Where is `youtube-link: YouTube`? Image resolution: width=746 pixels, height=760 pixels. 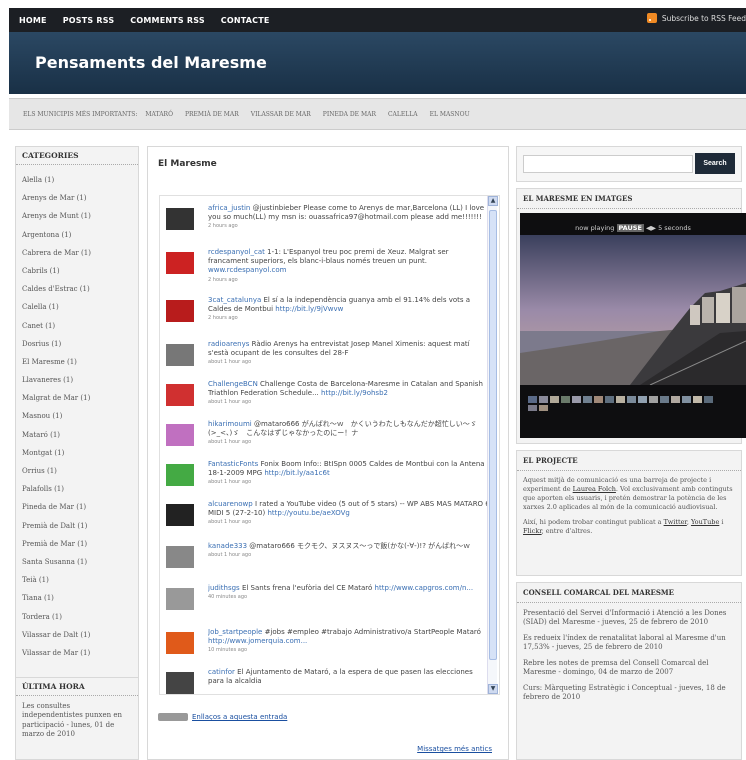
youtube-link: YouTube is located at coordinates (705, 522).